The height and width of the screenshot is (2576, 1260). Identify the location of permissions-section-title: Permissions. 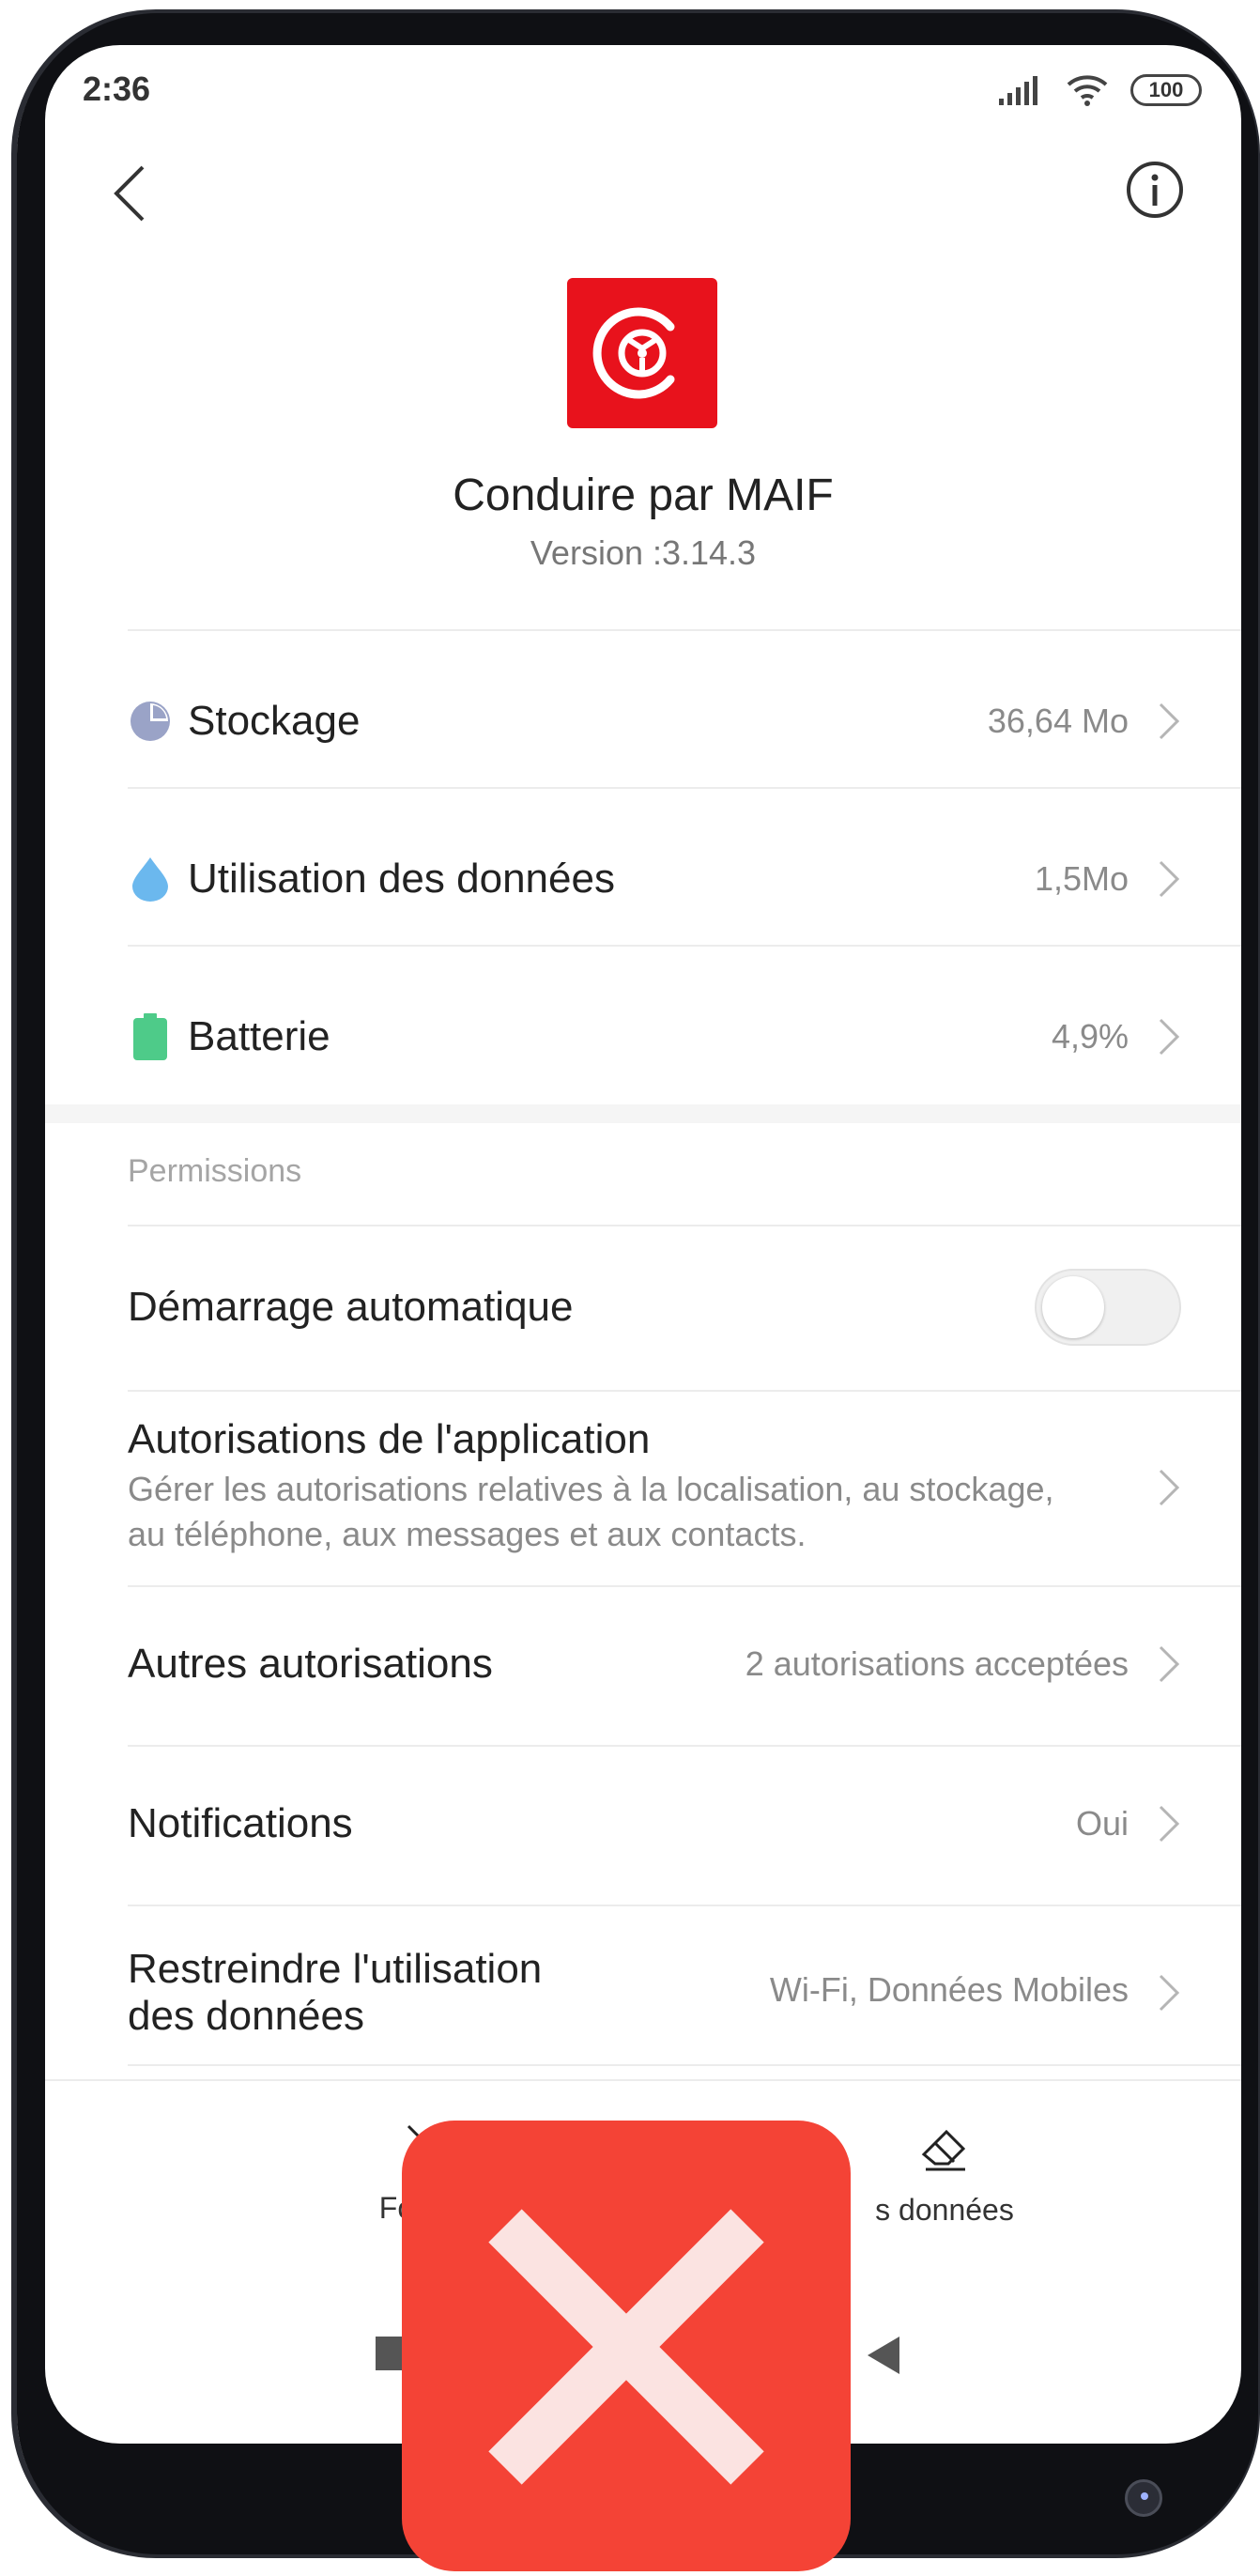
(215, 1171).